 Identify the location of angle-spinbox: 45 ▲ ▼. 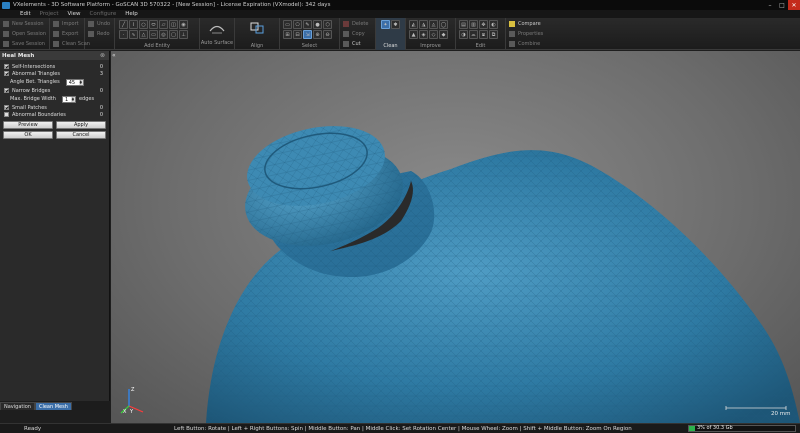
(74, 82).